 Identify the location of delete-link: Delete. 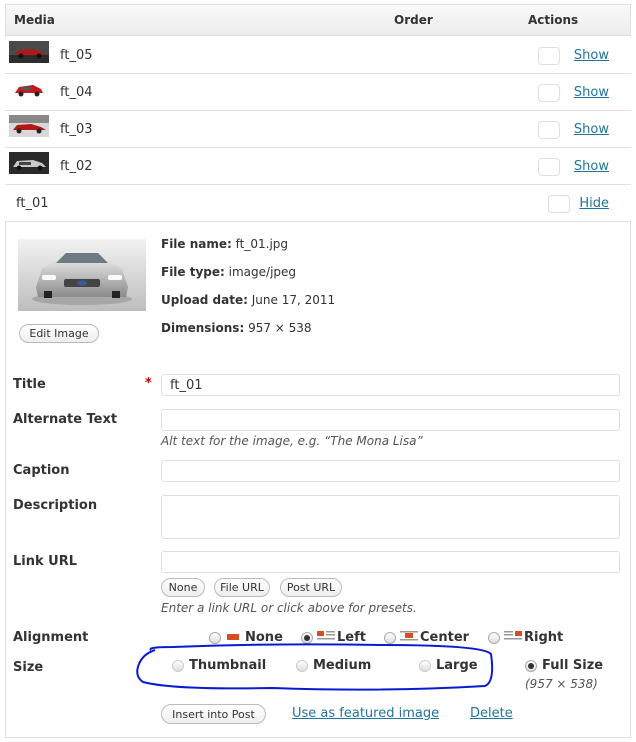
(491, 713).